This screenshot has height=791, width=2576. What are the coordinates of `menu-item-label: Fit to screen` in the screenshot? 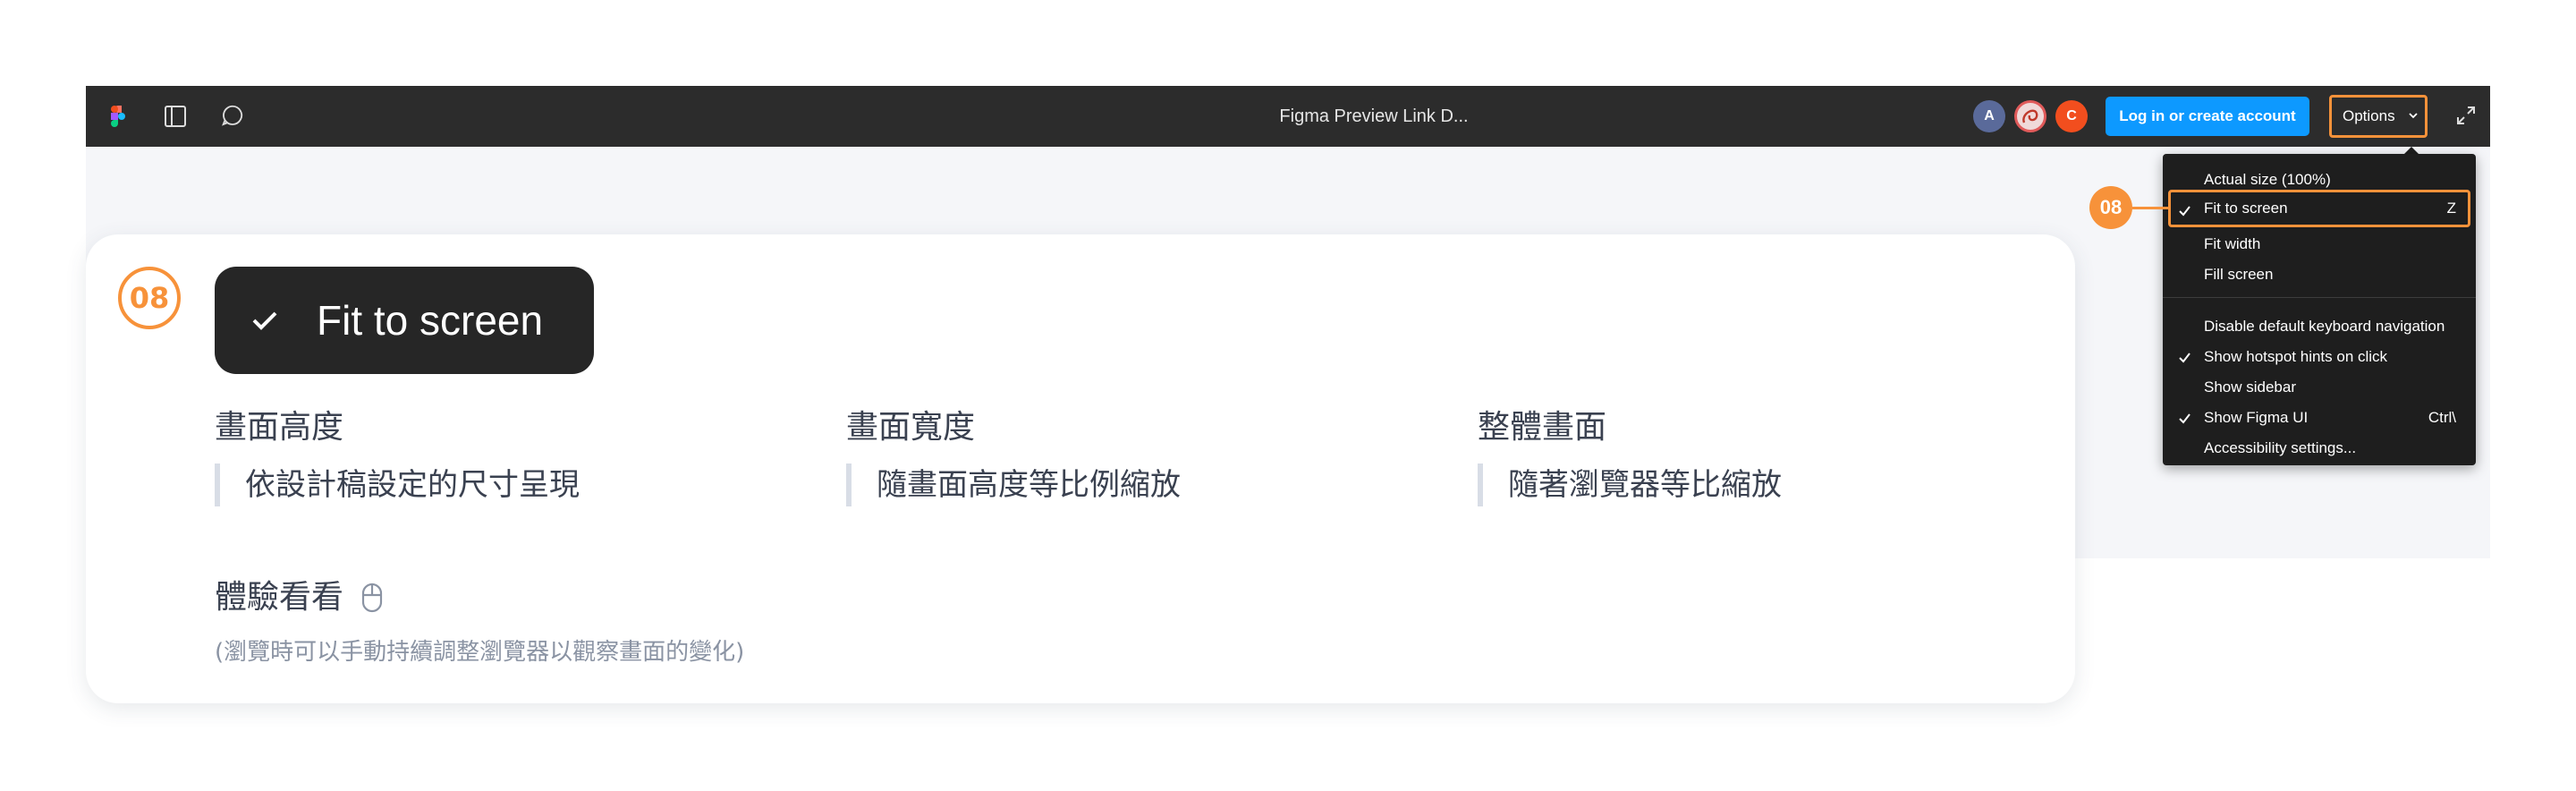 It's located at (2246, 208).